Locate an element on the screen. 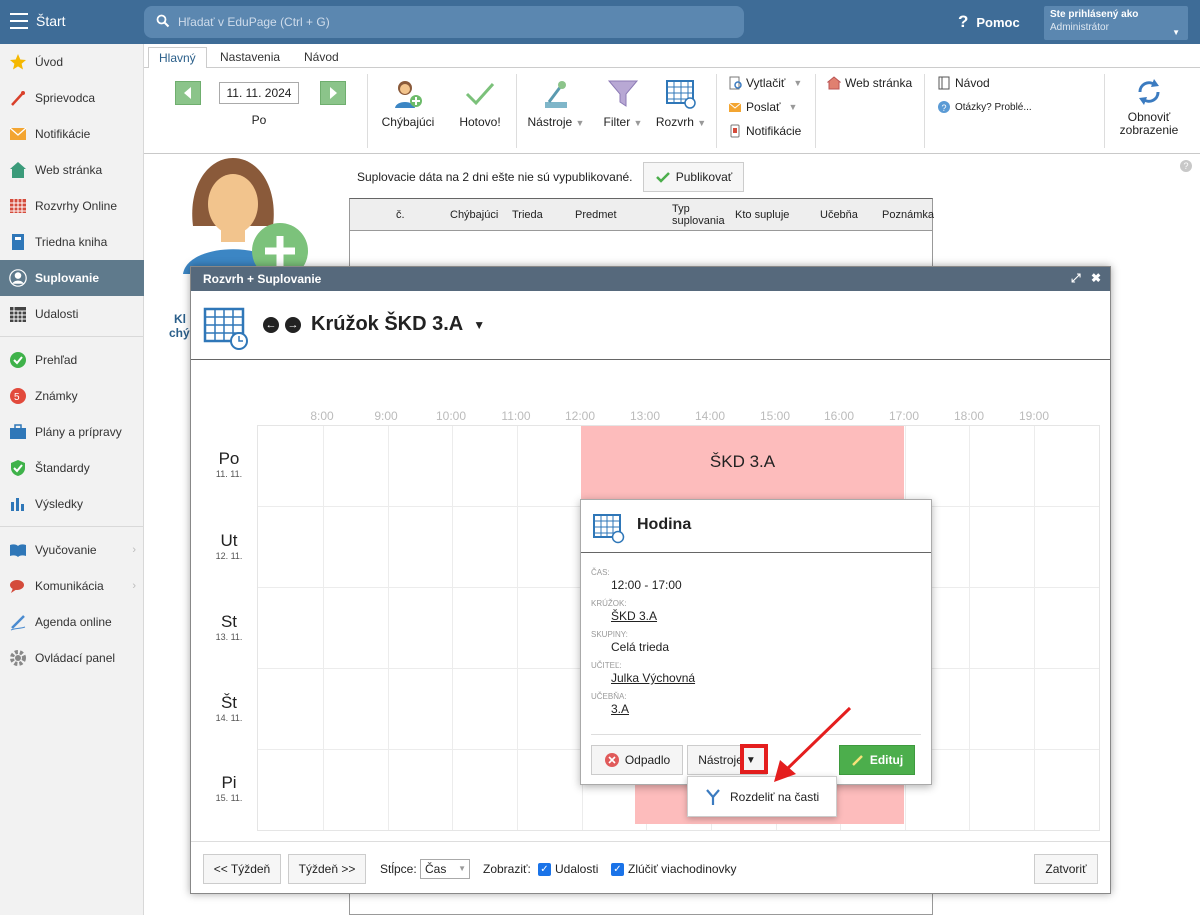 This screenshot has width=1200, height=915. date-field: 11. 11. 2024 is located at coordinates (259, 93).